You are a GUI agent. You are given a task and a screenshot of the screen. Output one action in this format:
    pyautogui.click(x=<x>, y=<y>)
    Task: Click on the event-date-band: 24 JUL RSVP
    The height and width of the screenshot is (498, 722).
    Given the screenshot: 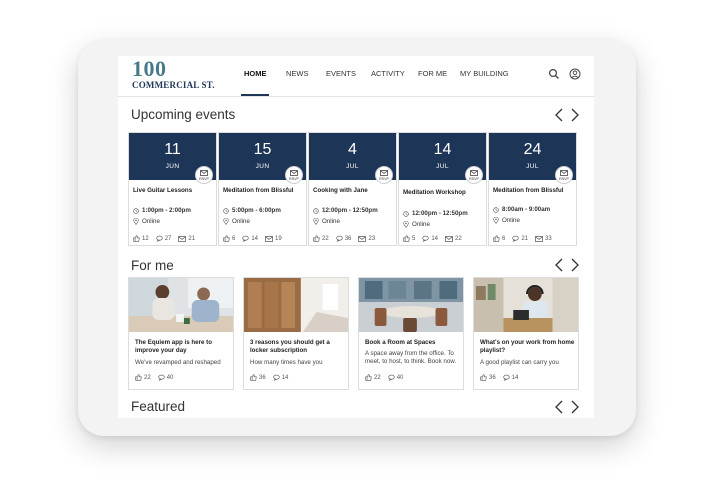 What is the action you would take?
    pyautogui.click(x=532, y=158)
    